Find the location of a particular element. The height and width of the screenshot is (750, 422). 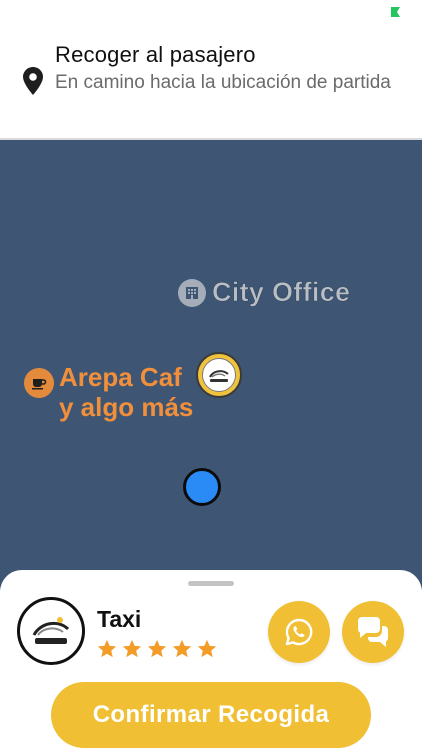

current-location-dot is located at coordinates (202, 487).